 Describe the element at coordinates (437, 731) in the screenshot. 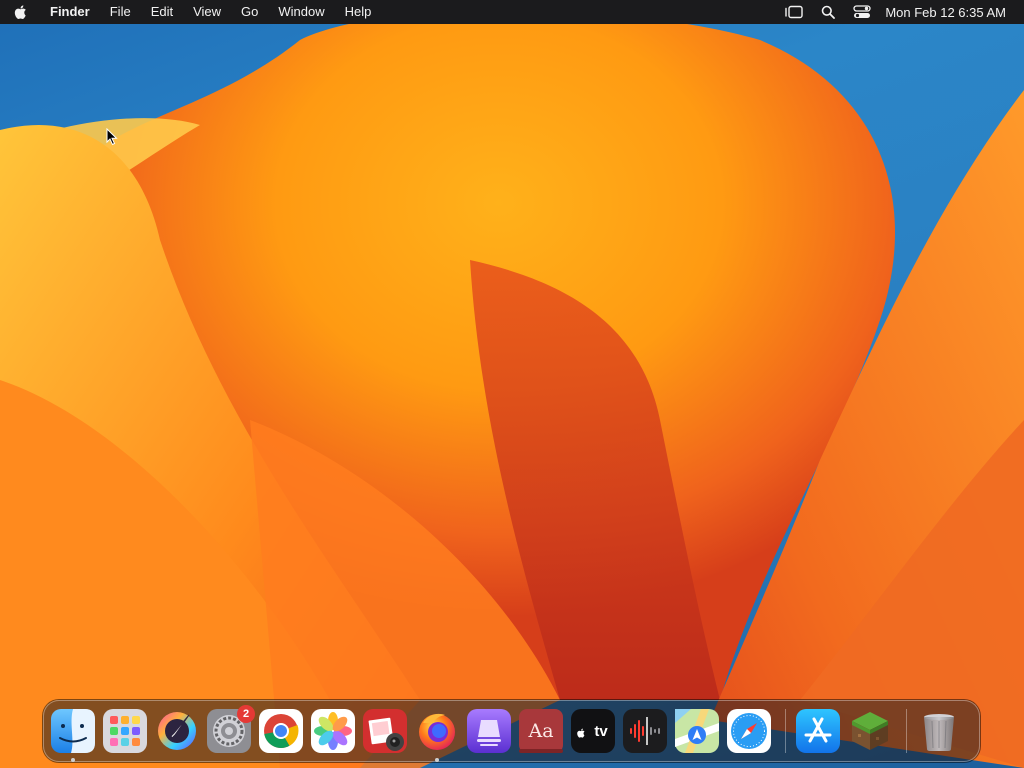

I see `firefox-icon` at that location.